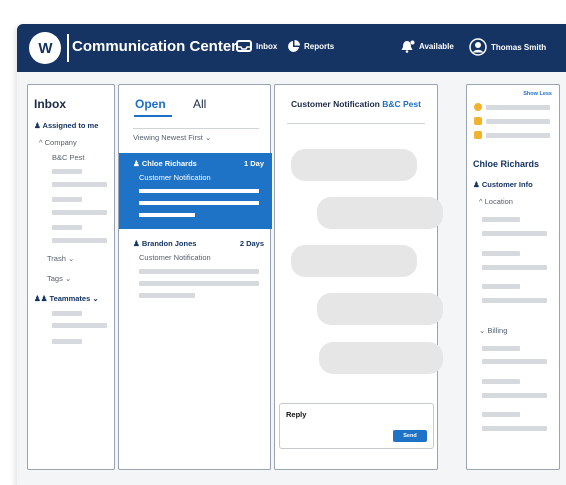 This screenshot has width=566, height=485. What do you see at coordinates (150, 104) in the screenshot?
I see `tab-open: Open` at bounding box center [150, 104].